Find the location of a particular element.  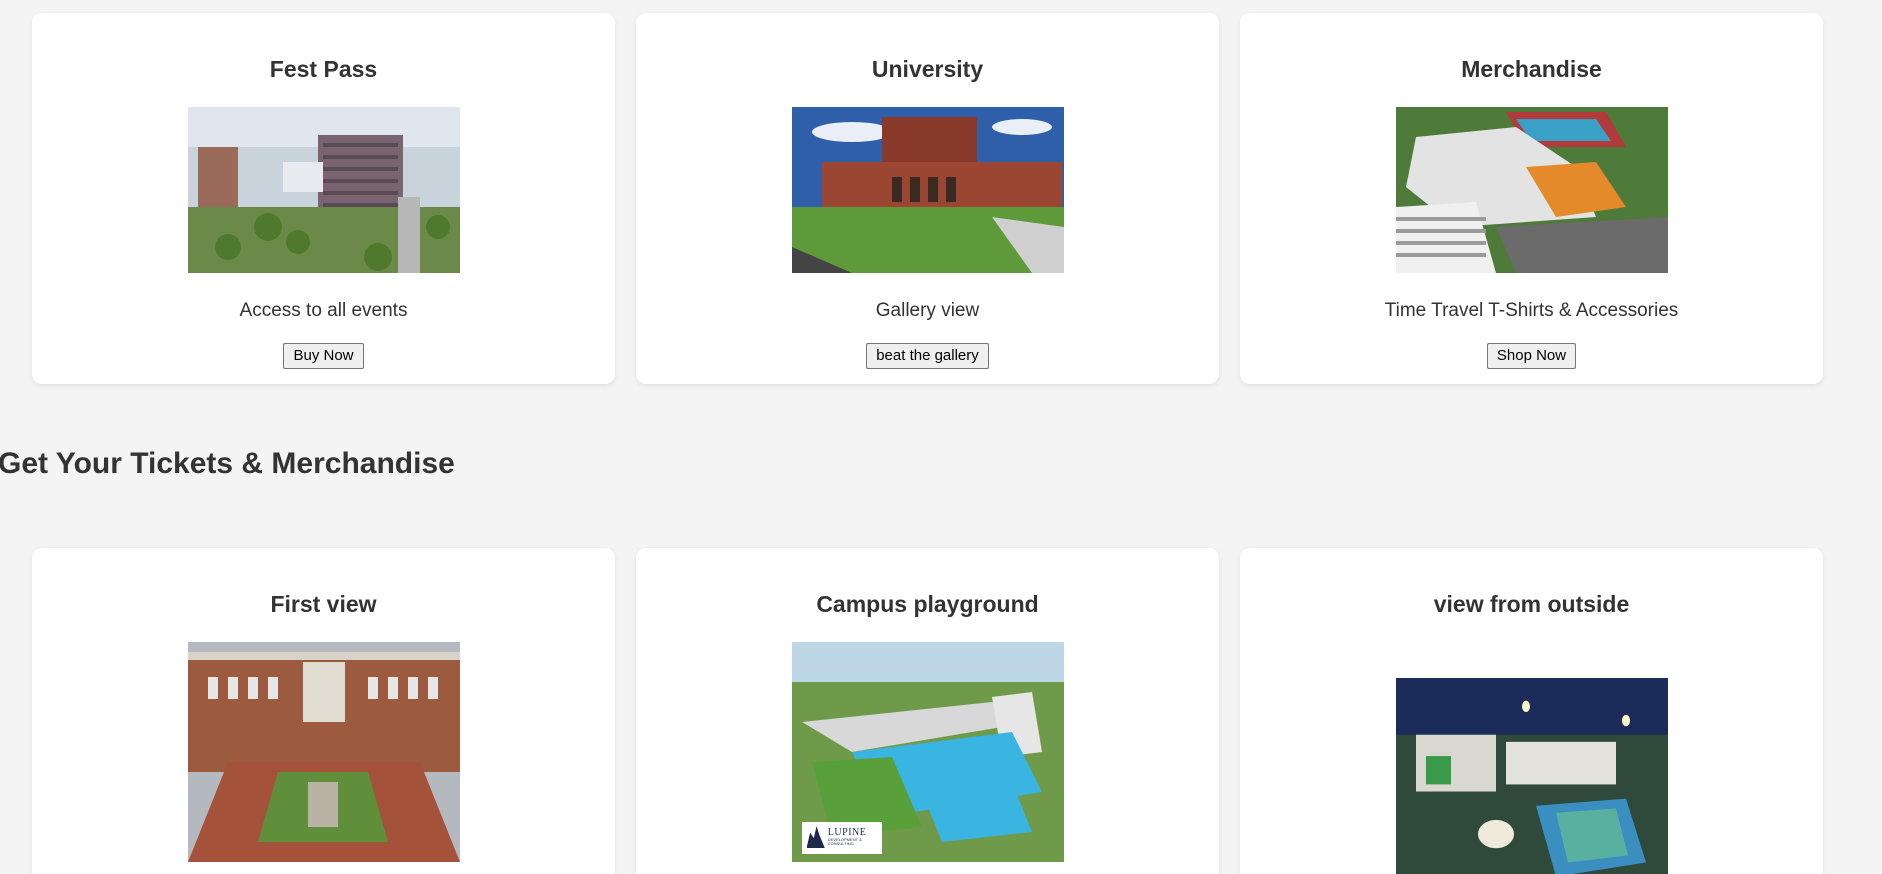

shop-now-button: Shop Now is located at coordinates (1531, 356).